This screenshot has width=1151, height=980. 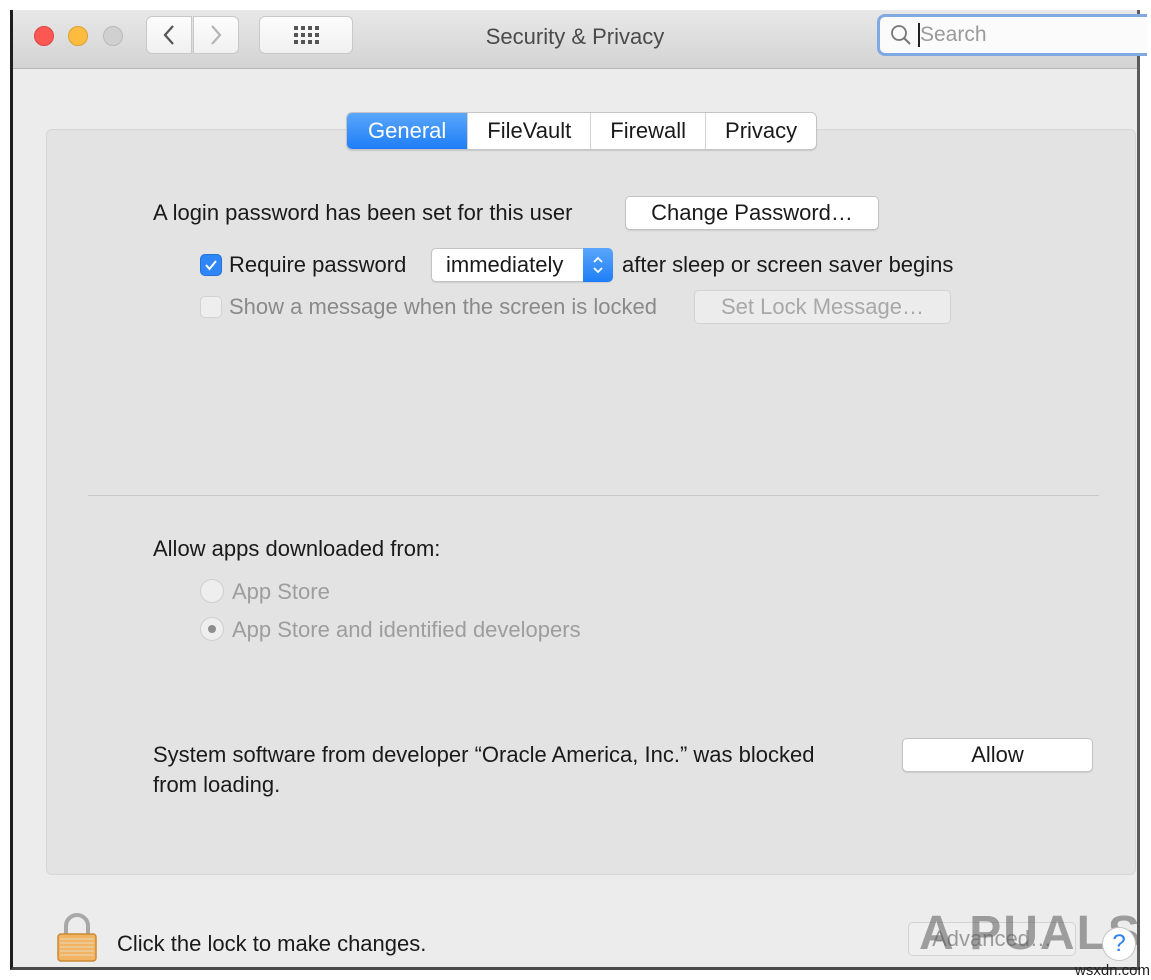 I want to click on section-divider, so click(x=593, y=495).